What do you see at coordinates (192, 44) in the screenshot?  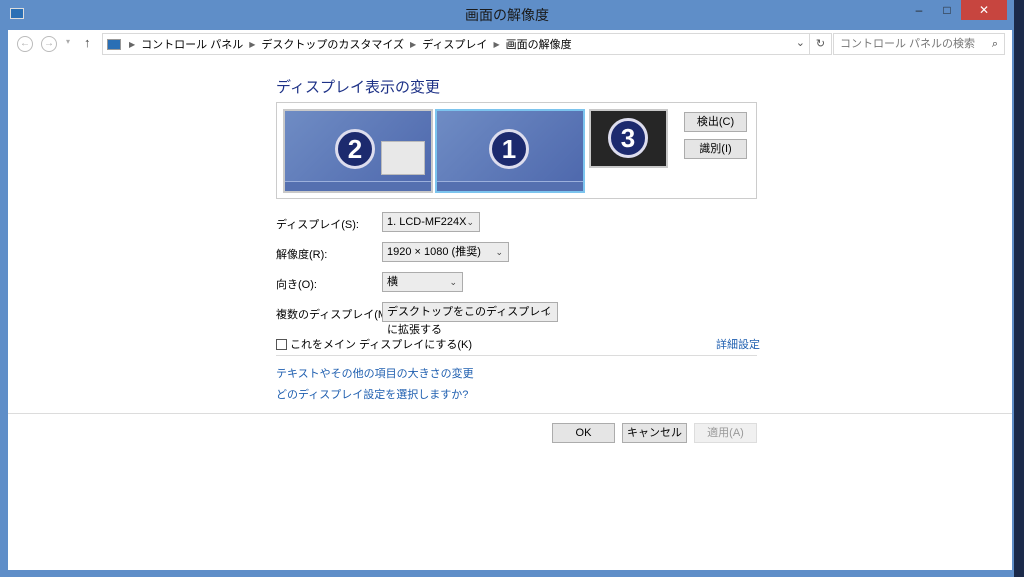 I see `breadcrumb-control-panel: コントロール パネル` at bounding box center [192, 44].